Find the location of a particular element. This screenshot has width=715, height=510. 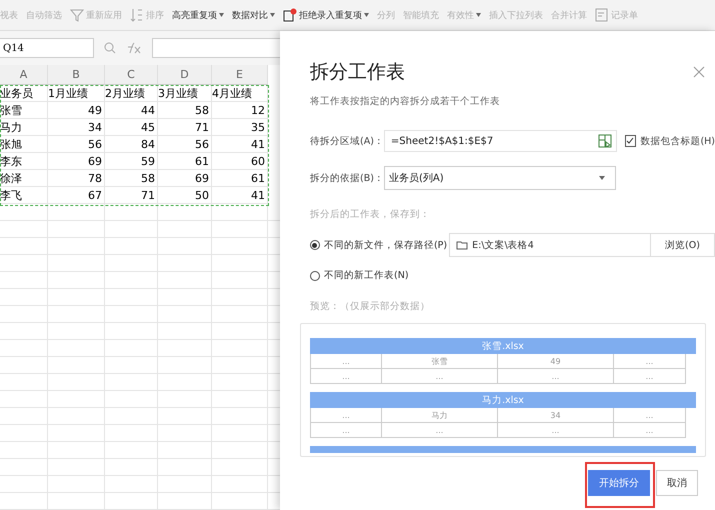

table-cell: 67 is located at coordinates (76, 195).